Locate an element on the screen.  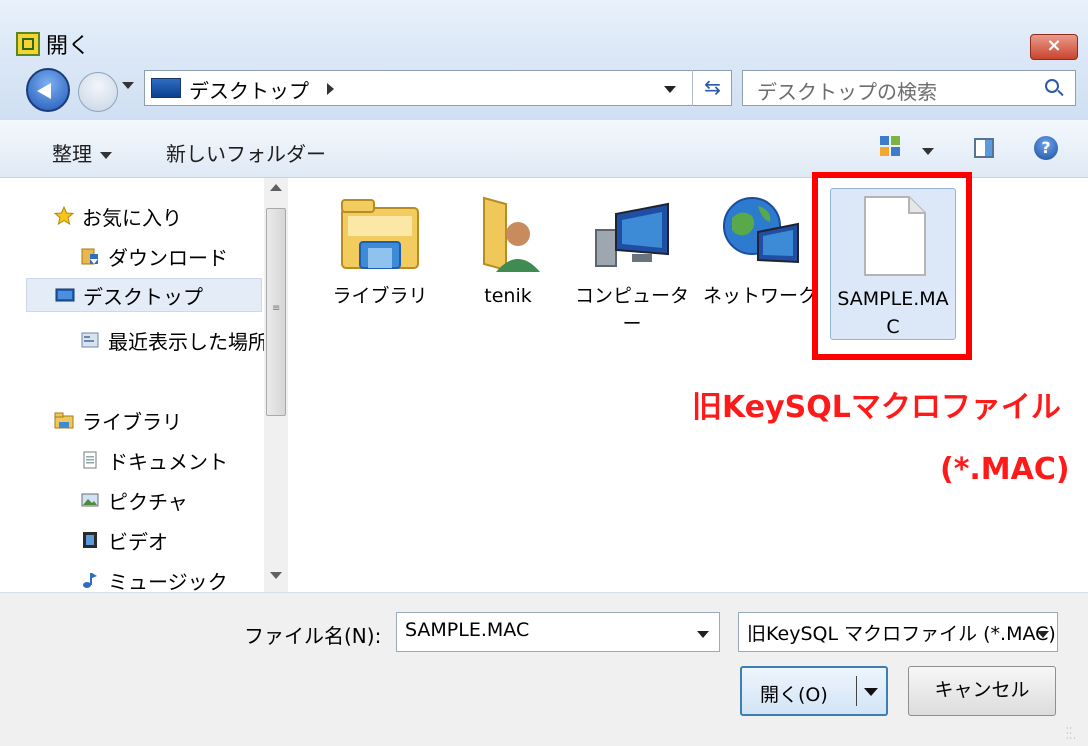
annotation-label: 旧KeySQLマクロファイル is located at coordinates (876, 407).